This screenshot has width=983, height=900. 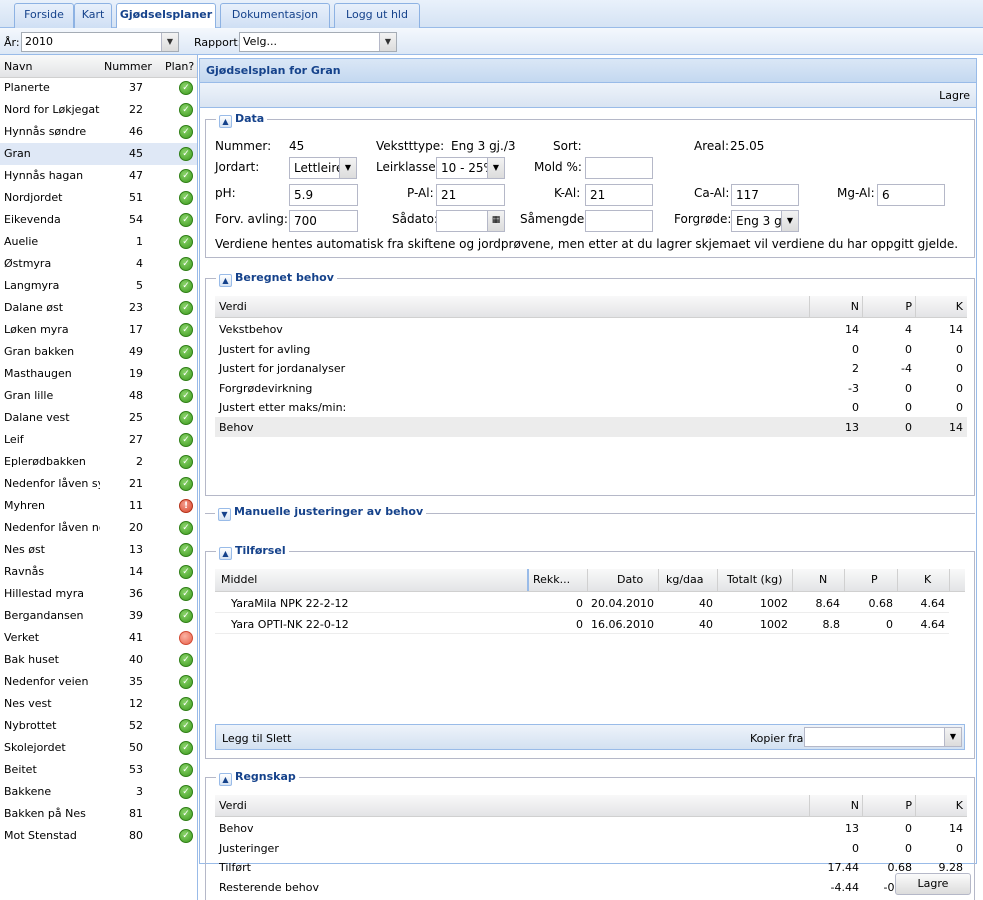 What do you see at coordinates (98, 704) in the screenshot?
I see `field-list-row: Nes vest 12 ✓` at bounding box center [98, 704].